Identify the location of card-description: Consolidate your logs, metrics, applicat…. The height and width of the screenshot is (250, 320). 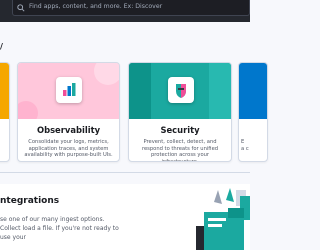
(68, 149).